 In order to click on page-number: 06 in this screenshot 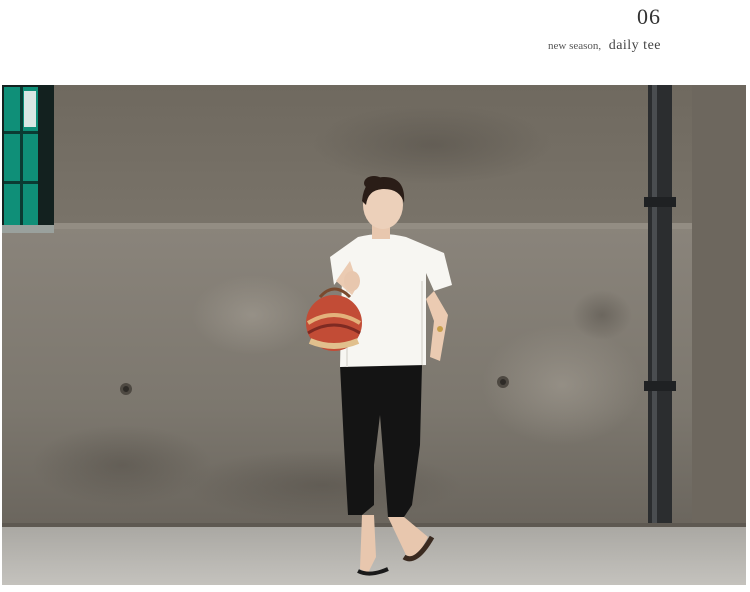, I will do `click(649, 16)`.